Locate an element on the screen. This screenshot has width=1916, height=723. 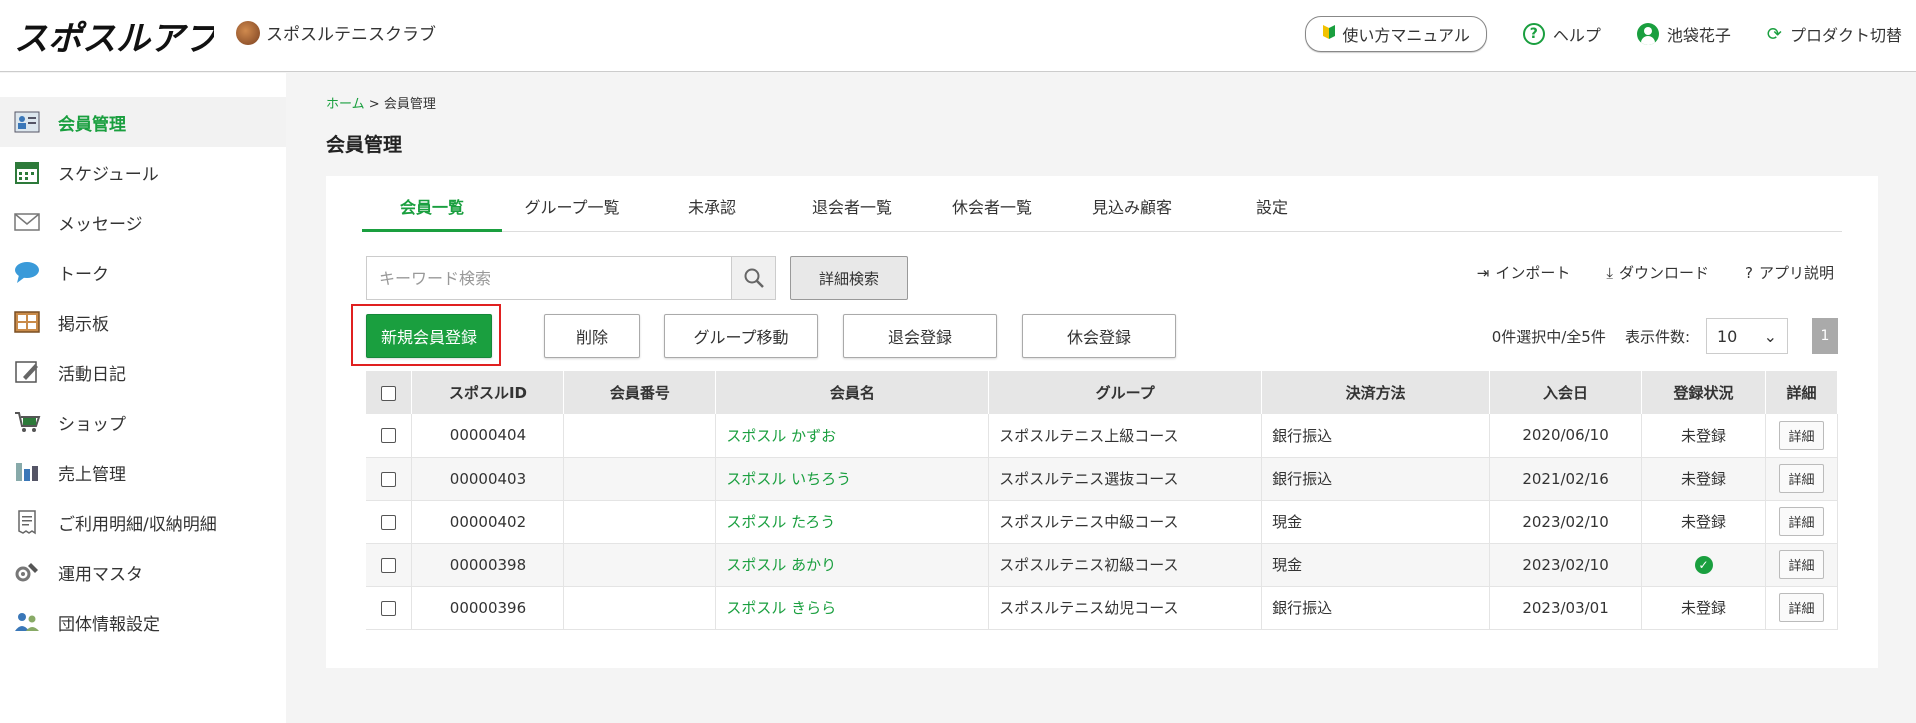
tab-group-list: グループ一覧 is located at coordinates (572, 213).